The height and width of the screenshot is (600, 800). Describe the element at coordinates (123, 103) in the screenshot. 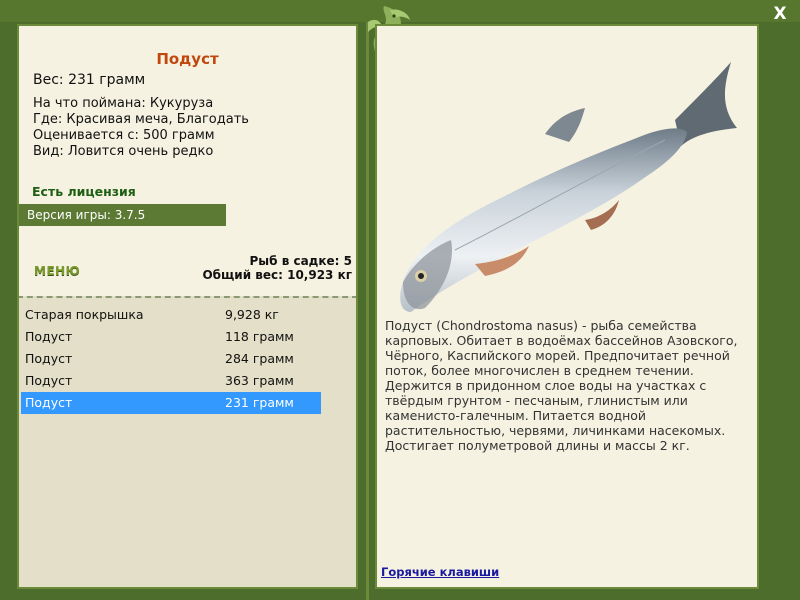

I see `fish-bait: На что поймана: Кукуруза` at that location.